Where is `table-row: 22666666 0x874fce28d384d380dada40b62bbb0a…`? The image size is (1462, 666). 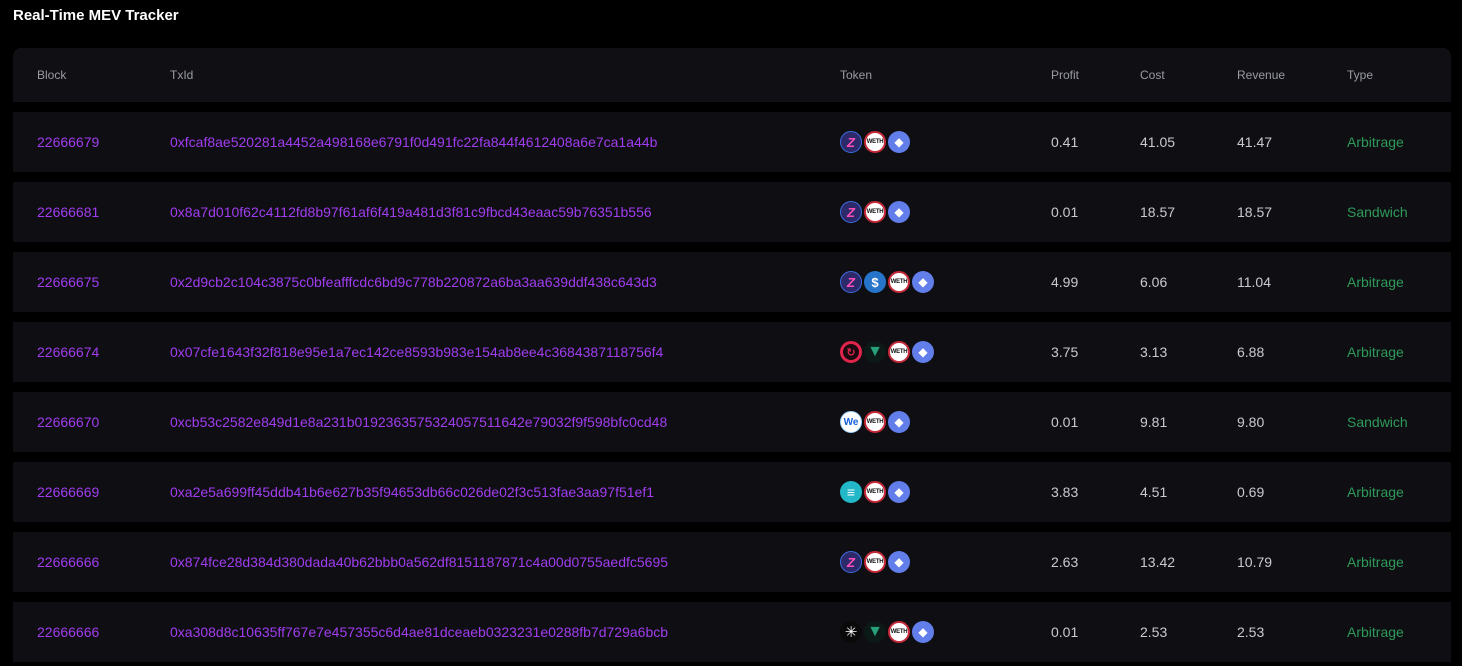 table-row: 22666666 0x874fce28d384d380dada40b62bbb0a… is located at coordinates (732, 562).